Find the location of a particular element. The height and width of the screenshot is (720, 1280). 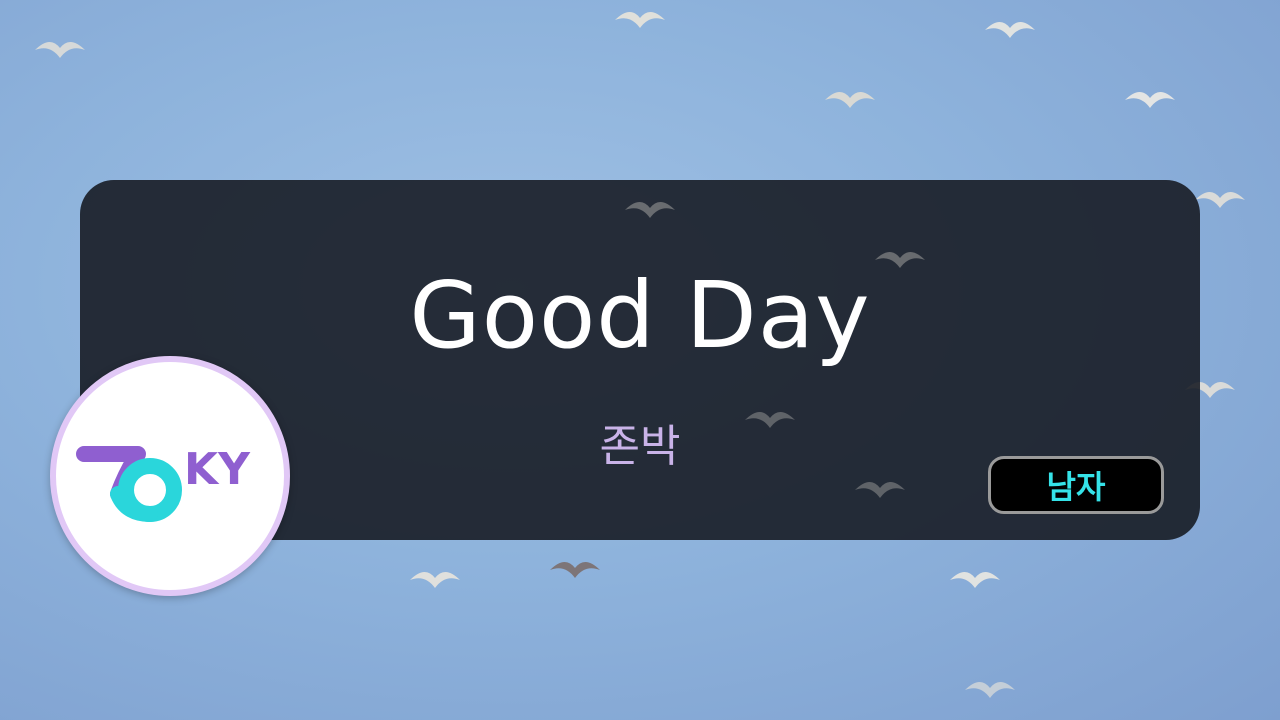

tj-karaoke-logo: KY is located at coordinates (170, 476).